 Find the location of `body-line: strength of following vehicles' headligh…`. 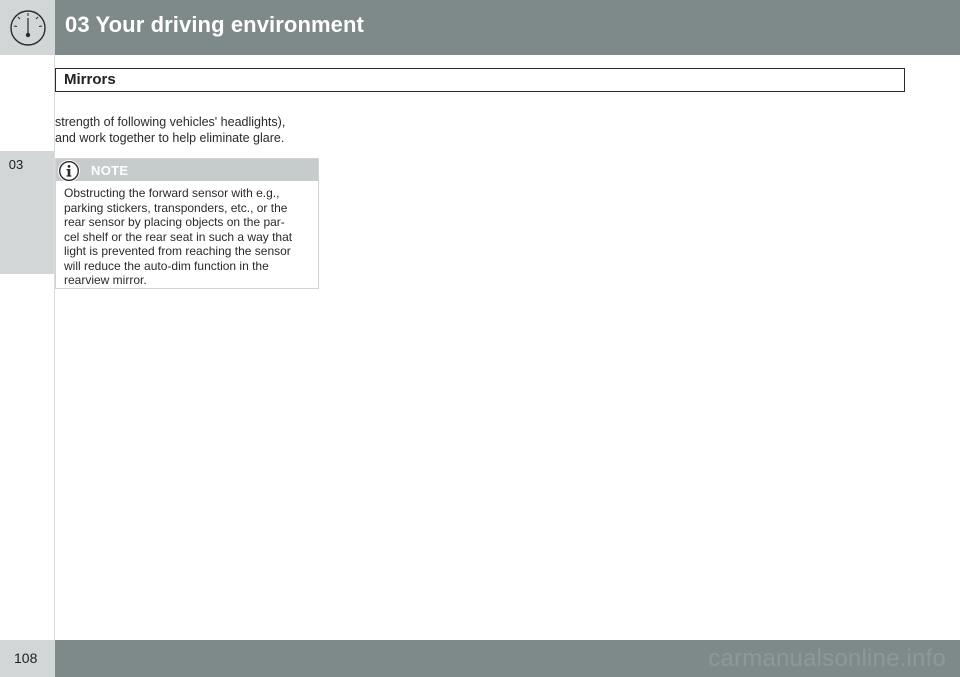

body-line: strength of following vehicles' headligh… is located at coordinates (170, 122).